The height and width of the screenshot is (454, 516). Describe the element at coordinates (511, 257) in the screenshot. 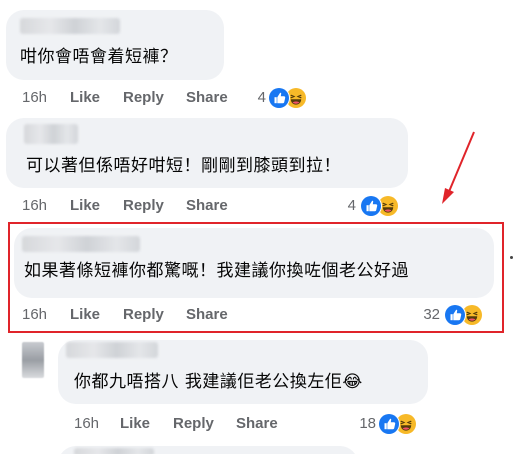

I see `dot-mark` at that location.